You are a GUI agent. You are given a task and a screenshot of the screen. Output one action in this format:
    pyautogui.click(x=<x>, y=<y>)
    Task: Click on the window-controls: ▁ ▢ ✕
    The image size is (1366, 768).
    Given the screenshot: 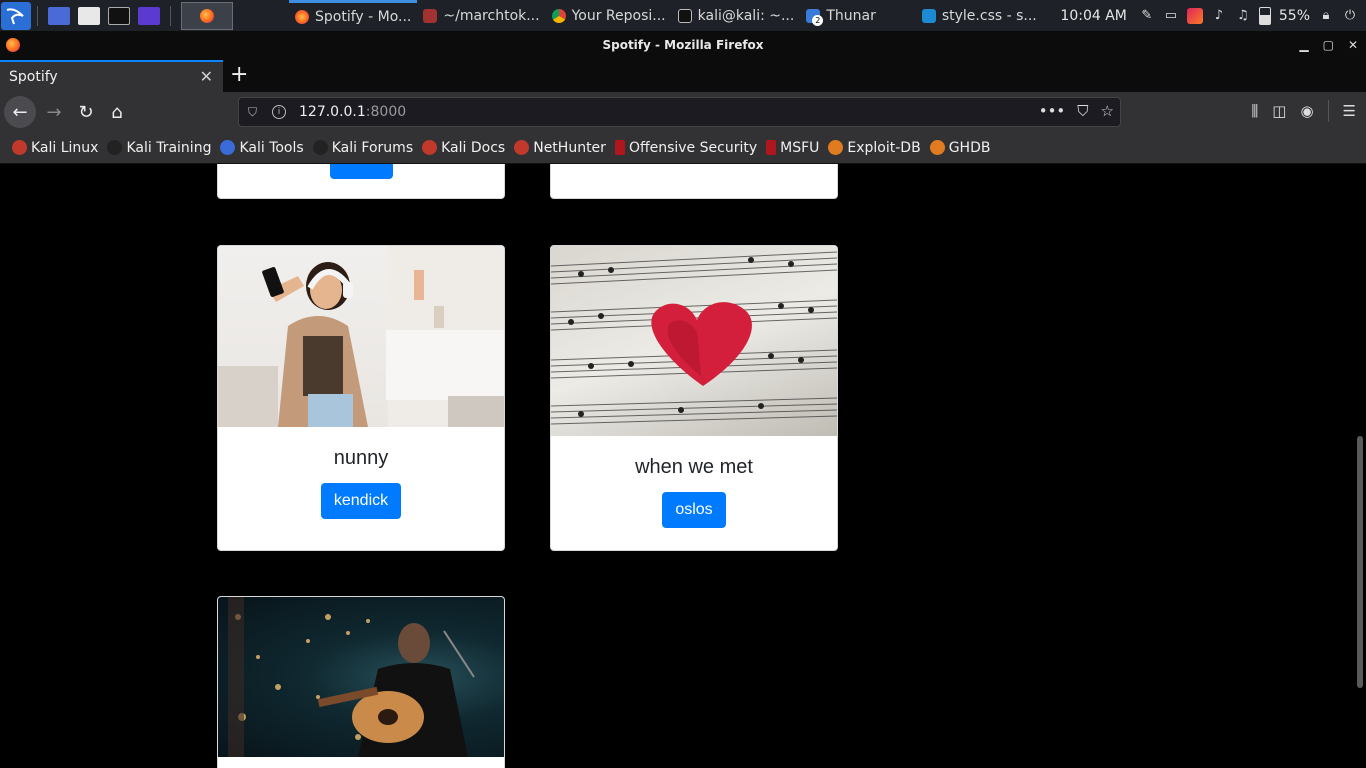 What is the action you would take?
    pyautogui.click(x=1328, y=45)
    